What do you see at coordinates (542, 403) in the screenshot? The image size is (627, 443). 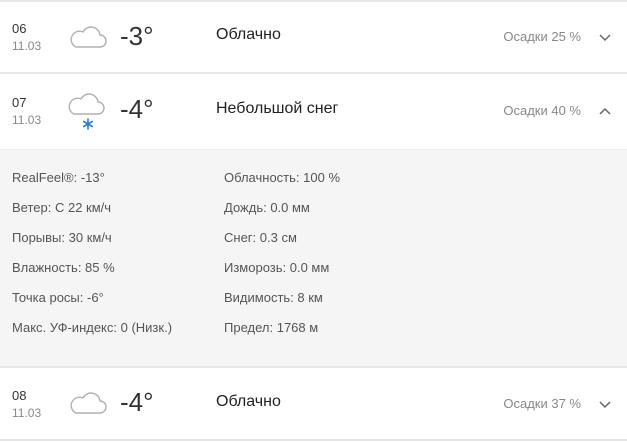 I see `forecast-precipitation: Осадки 37 %` at bounding box center [542, 403].